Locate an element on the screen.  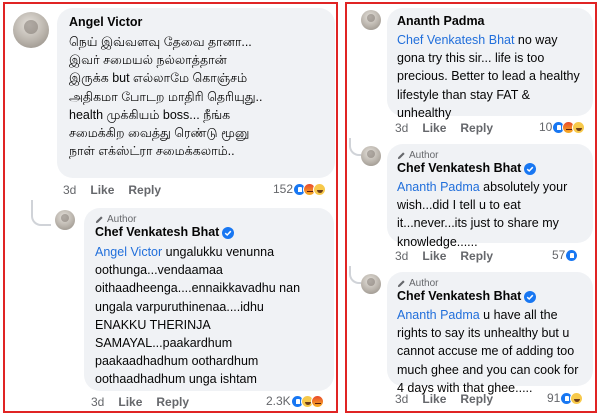
reply-line: oithaadheenga....ennaikkavadhu nan is located at coordinates (198, 288).